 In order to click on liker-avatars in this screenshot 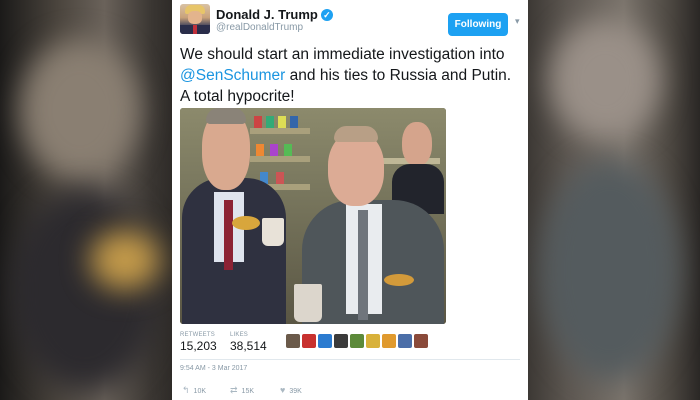, I will do `click(366, 341)`.